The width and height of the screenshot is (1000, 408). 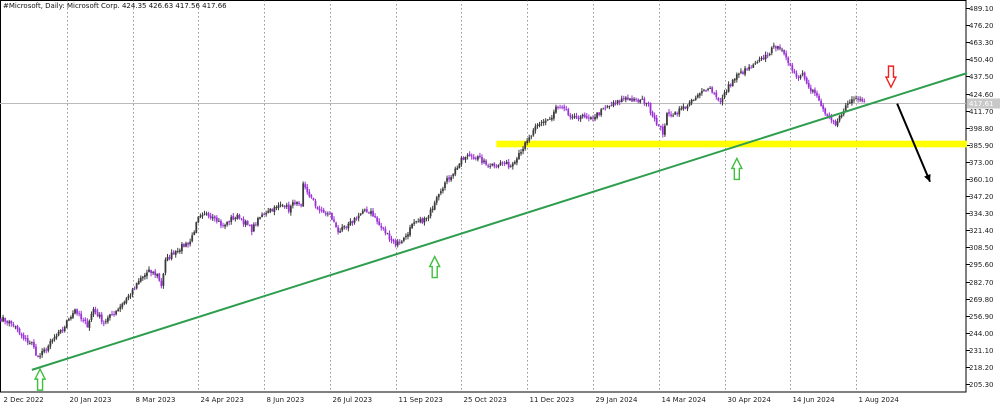 I want to click on y-tick-label: 308.50, so click(x=981, y=248).